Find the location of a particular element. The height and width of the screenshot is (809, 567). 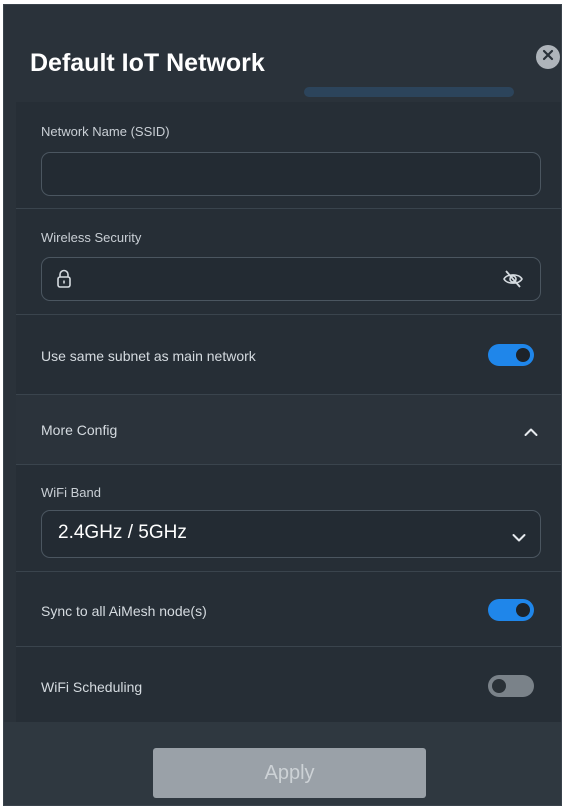

sync-aimesh-row: Sync to all AiMesh node(s) is located at coordinates (288, 609).